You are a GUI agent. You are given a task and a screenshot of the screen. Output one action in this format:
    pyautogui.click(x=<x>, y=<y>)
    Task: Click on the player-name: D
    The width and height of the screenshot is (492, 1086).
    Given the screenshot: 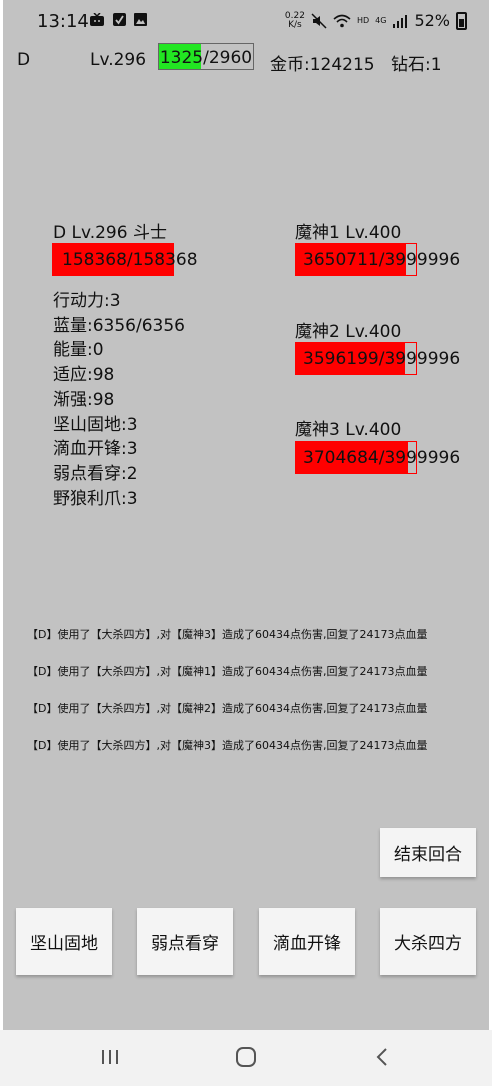 What is the action you would take?
    pyautogui.click(x=24, y=60)
    